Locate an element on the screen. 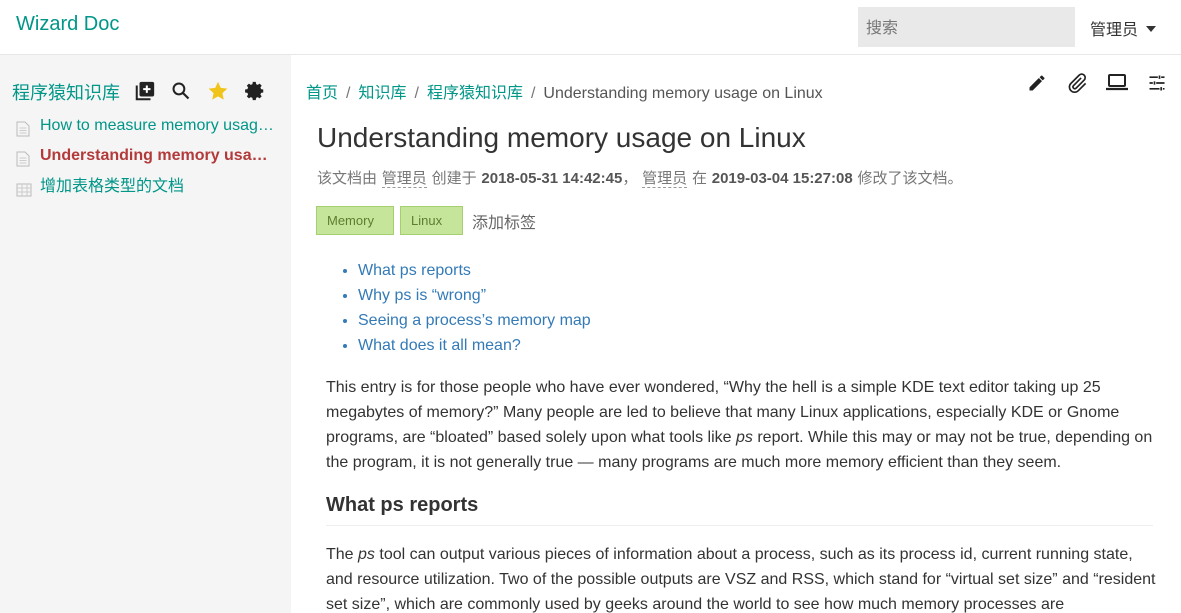 Image resolution: width=1181 pixels, height=613 pixels. user-menu-dropdown: 管理员 is located at coordinates (1123, 28).